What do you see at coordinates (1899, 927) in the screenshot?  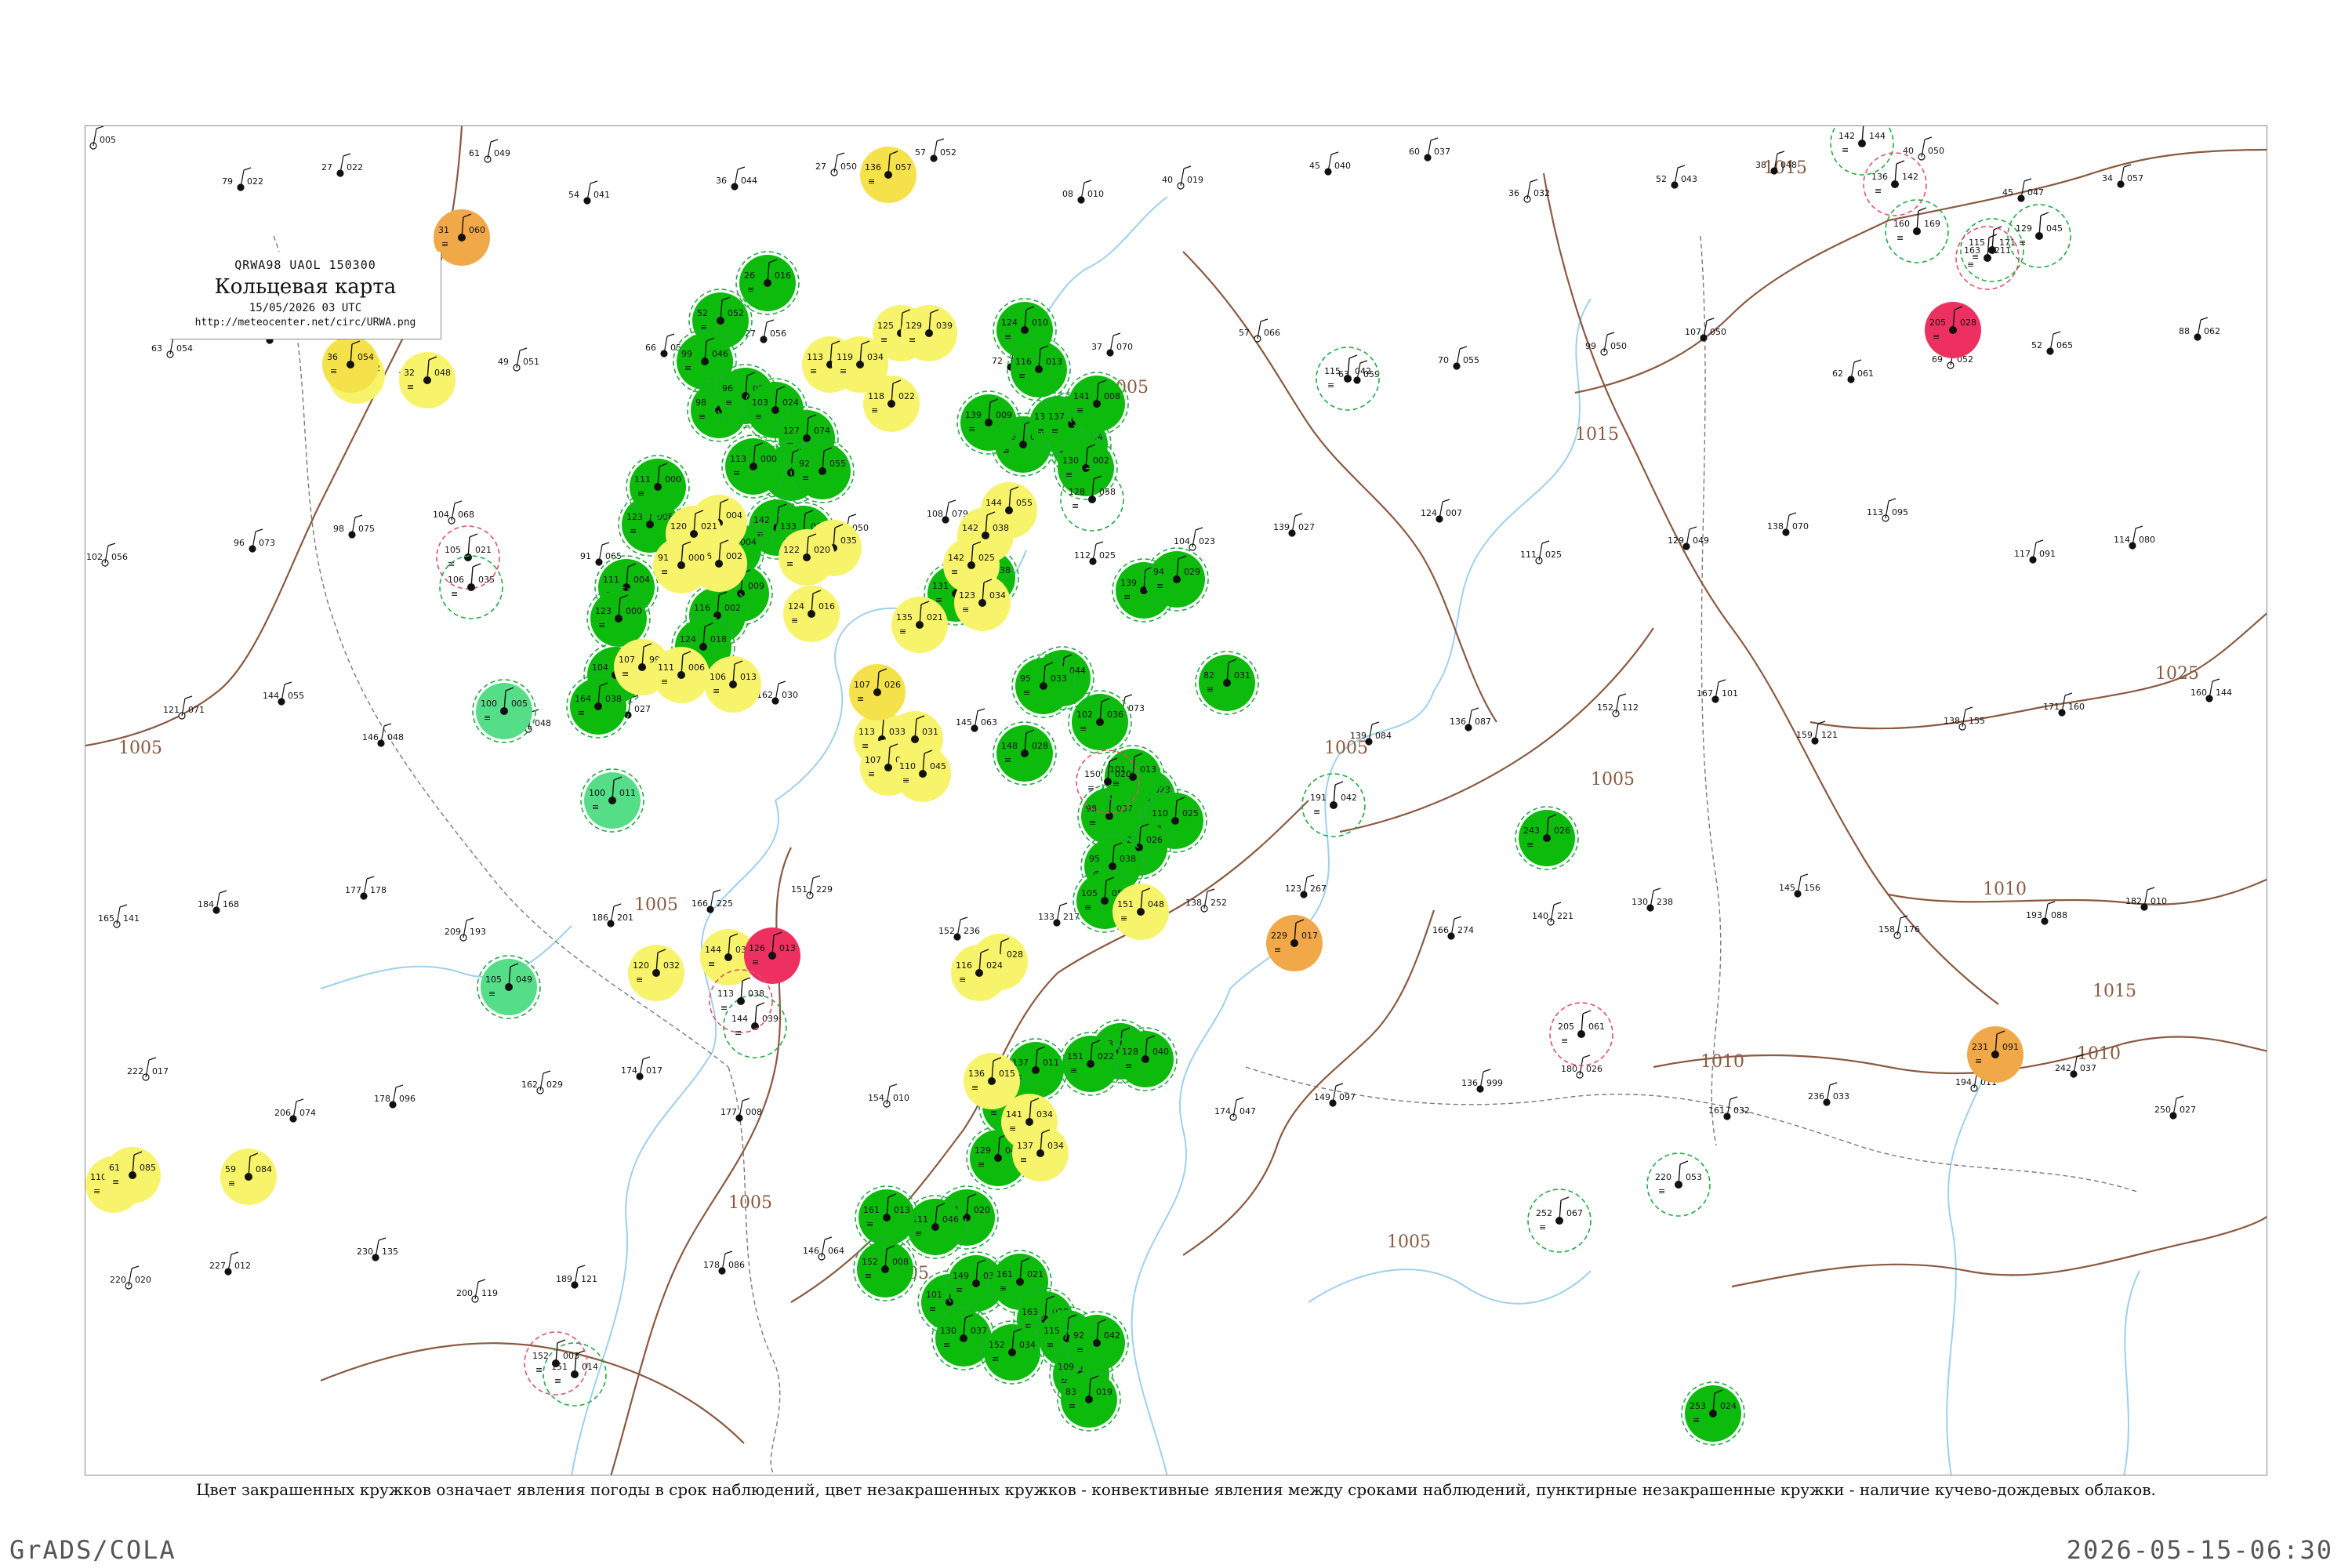 I see `station-plain: 158 176` at bounding box center [1899, 927].